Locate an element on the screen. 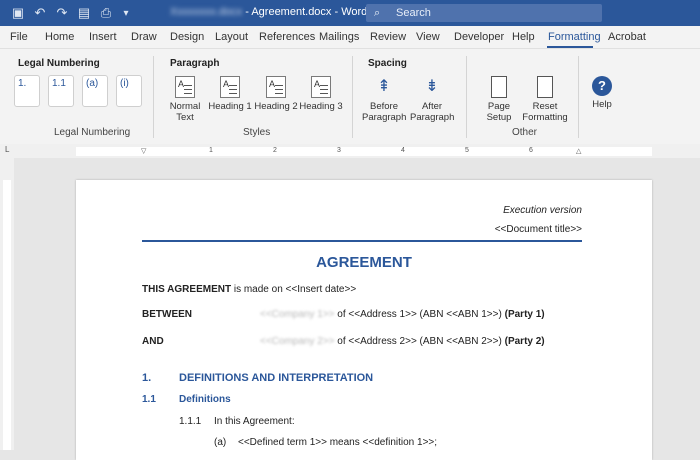 This screenshot has height=460, width=700. print-preview-icon: ⎙ is located at coordinates (106, 13).